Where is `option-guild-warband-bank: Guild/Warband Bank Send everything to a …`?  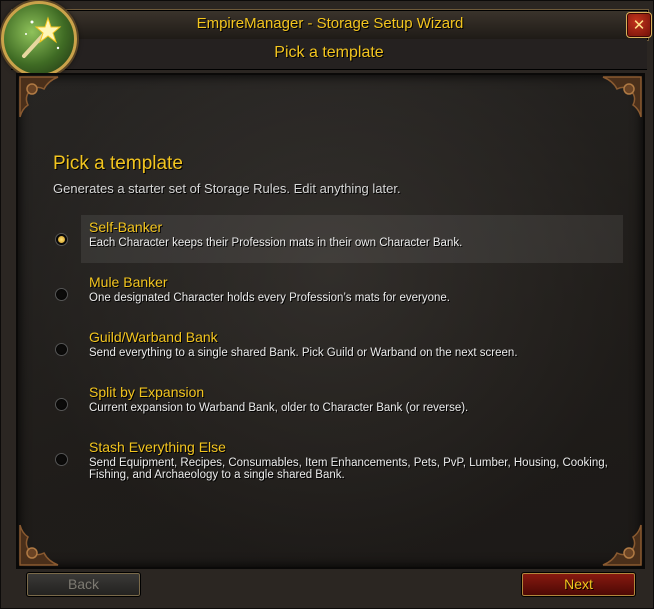 option-guild-warband-bank: Guild/Warband Bank Send everything to a … is located at coordinates (339, 349).